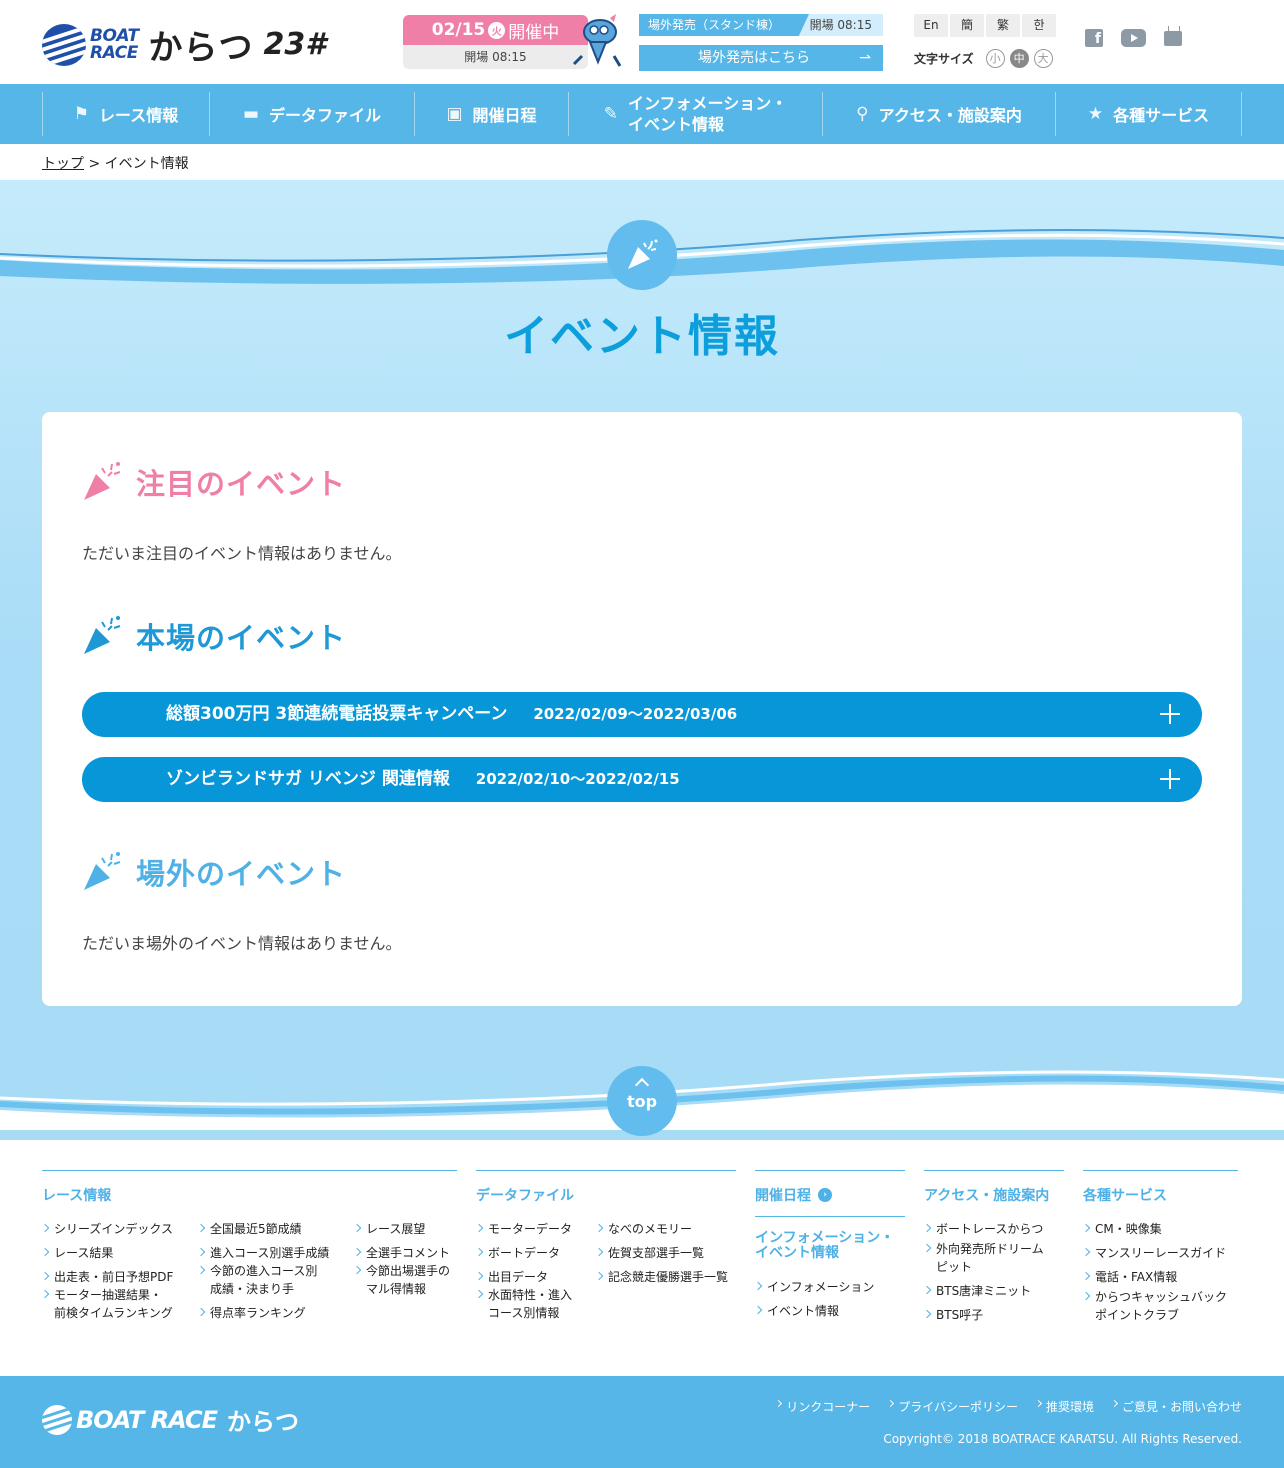  Describe the element at coordinates (337, 714) in the screenshot. I see `event-title: 総額300万円 3節連続電話投票キャンペーン` at that location.